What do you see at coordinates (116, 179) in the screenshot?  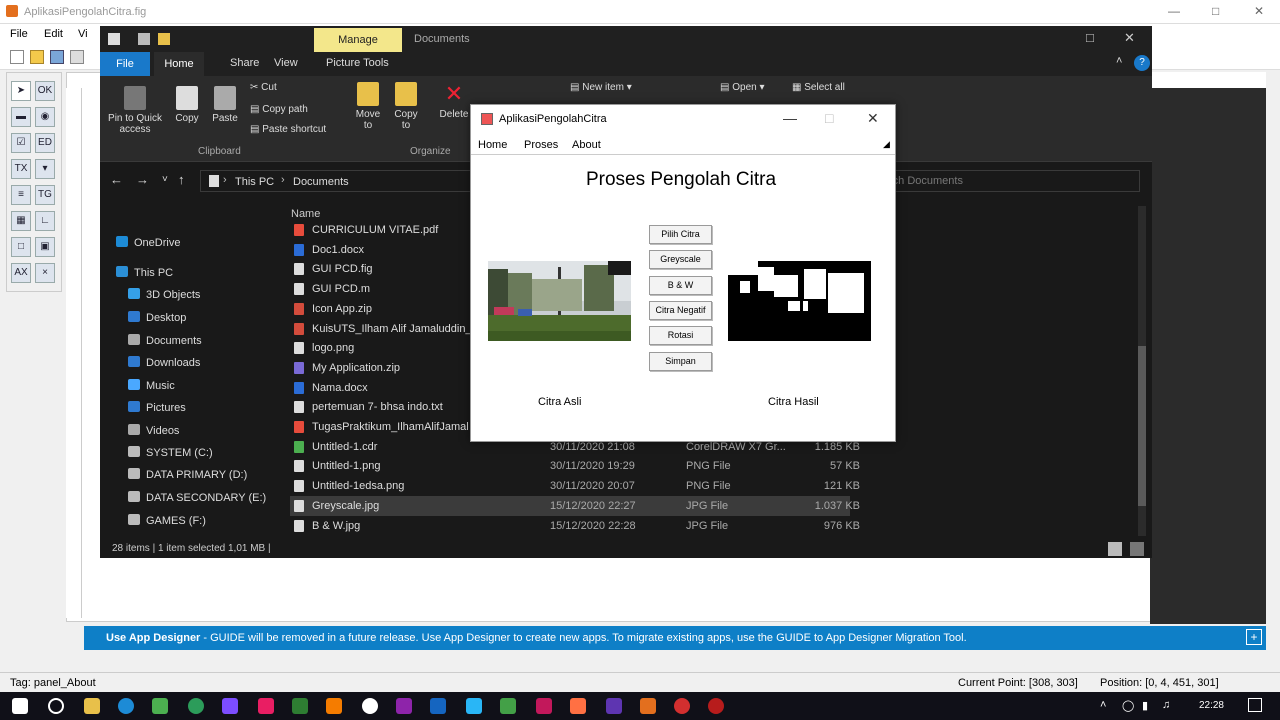 I see `back-icon: ←` at bounding box center [116, 179].